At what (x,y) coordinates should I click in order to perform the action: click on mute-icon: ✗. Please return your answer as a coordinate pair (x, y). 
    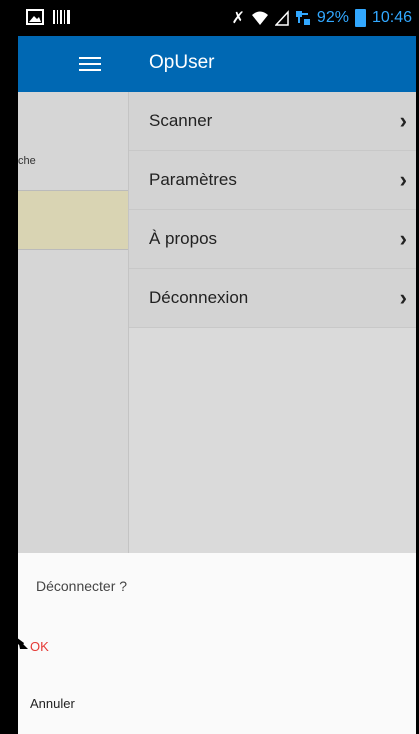
    Looking at the image, I should click on (238, 18).